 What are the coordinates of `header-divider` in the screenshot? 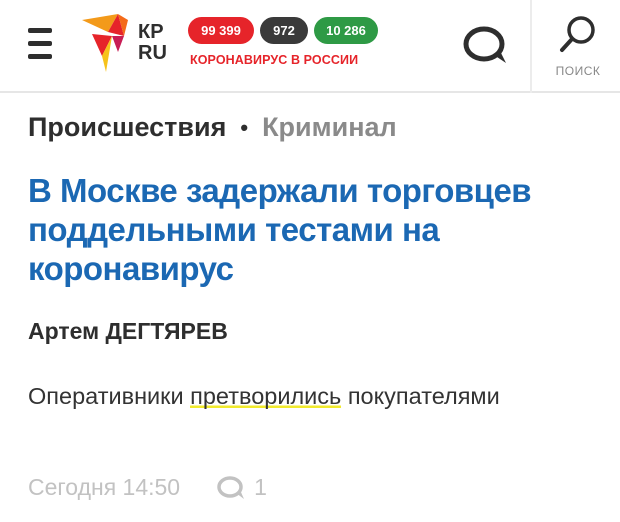 It's located at (531, 46).